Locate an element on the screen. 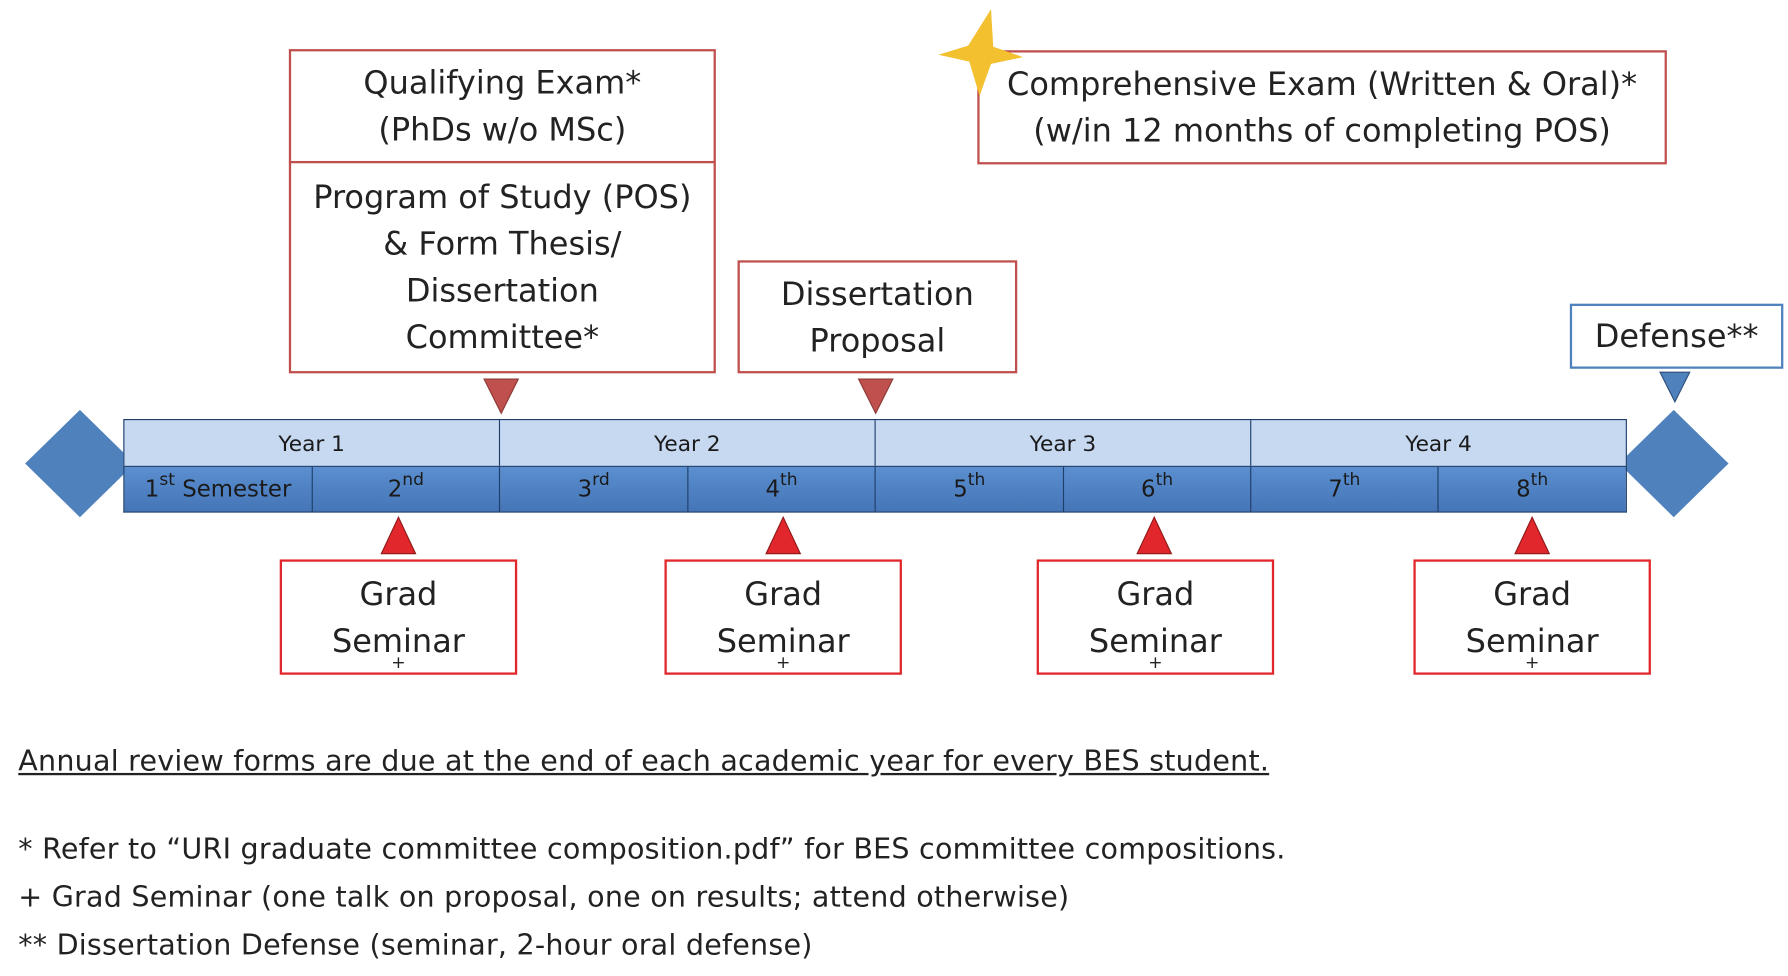 Image resolution: width=1788 pixels, height=976 pixels. defense-label: Defense** is located at coordinates (1676, 336).